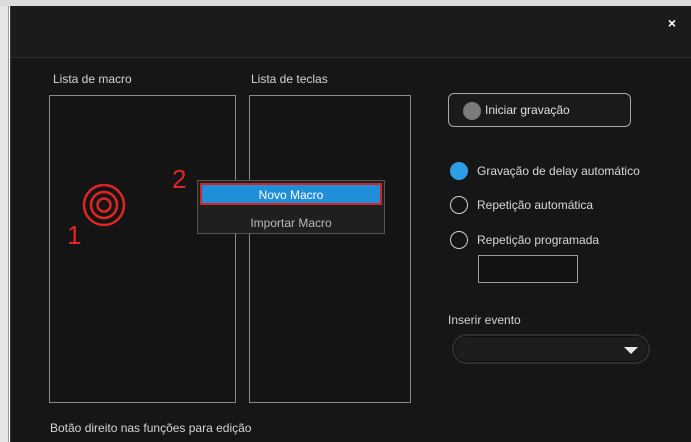  Describe the element at coordinates (528, 269) in the screenshot. I see `repeat-count-input` at that location.